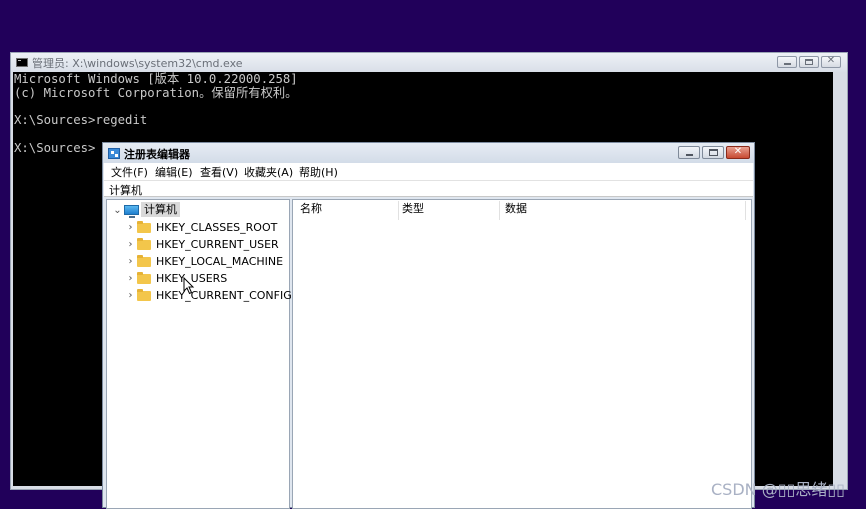 Image resolution: width=866 pixels, height=509 pixels. Describe the element at coordinates (831, 61) in the screenshot. I see `cmd-close-button` at that location.